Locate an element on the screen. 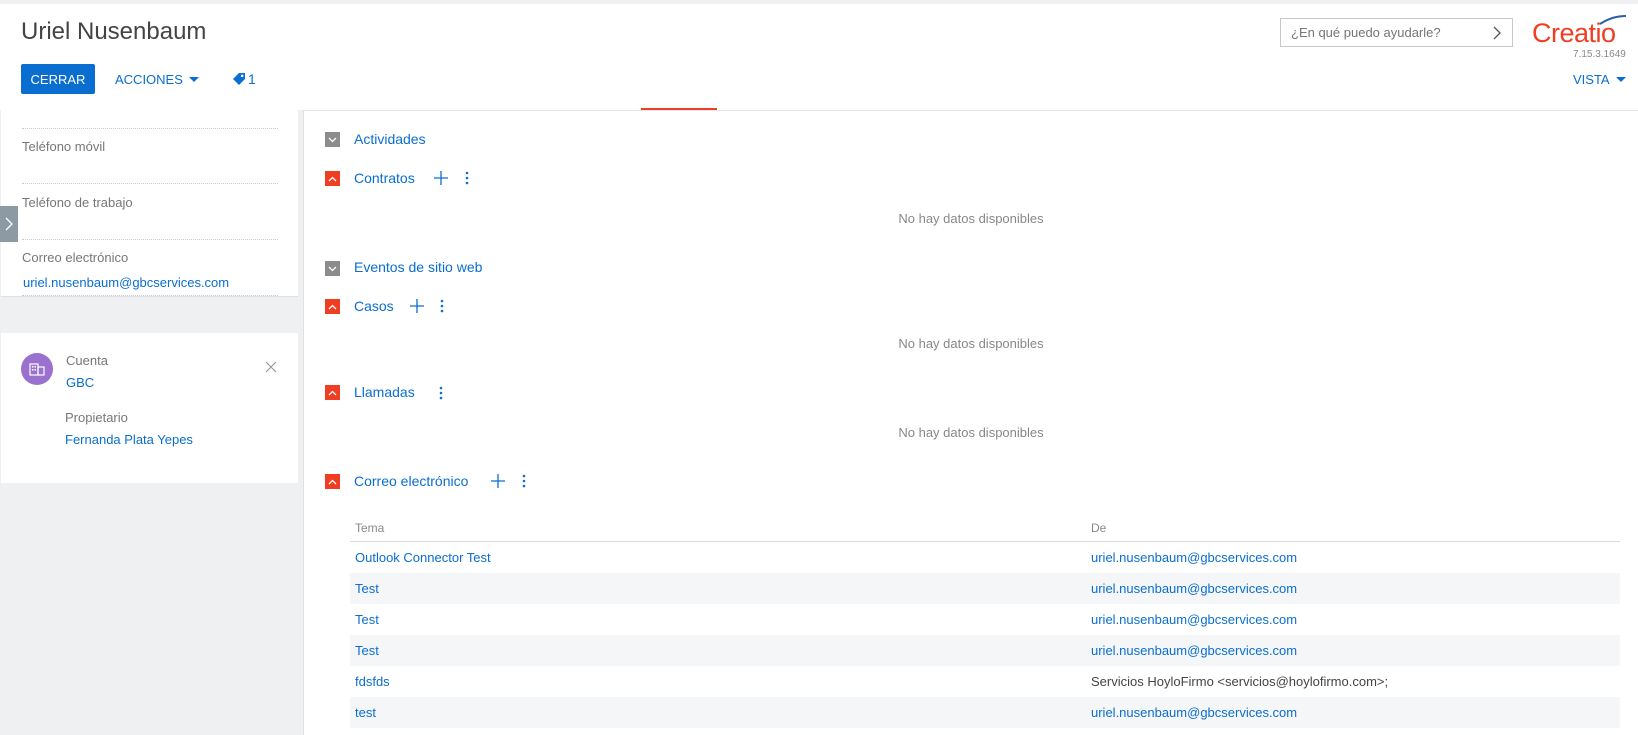  section-title-actividades: Actividades is located at coordinates (390, 139).